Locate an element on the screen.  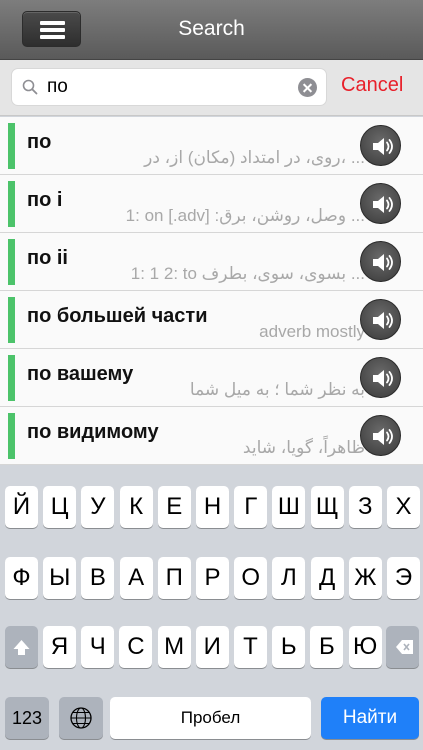
search-bar: Cancel is located at coordinates (211, 88).